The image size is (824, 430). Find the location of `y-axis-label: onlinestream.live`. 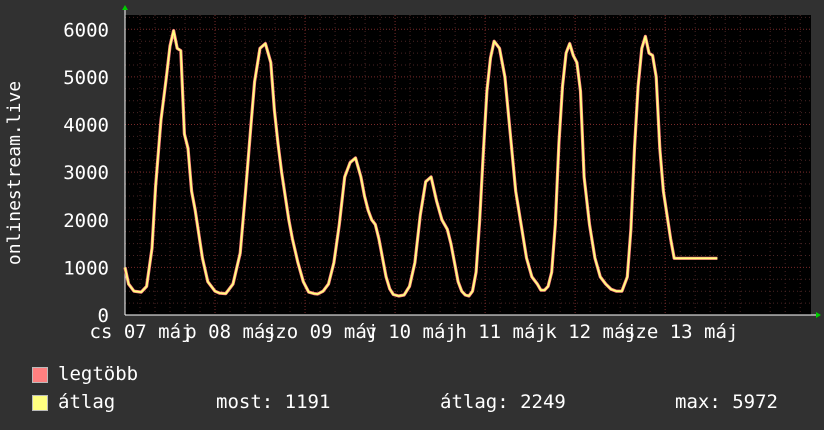

y-axis-label: onlinestream.live is located at coordinates (14, 173).